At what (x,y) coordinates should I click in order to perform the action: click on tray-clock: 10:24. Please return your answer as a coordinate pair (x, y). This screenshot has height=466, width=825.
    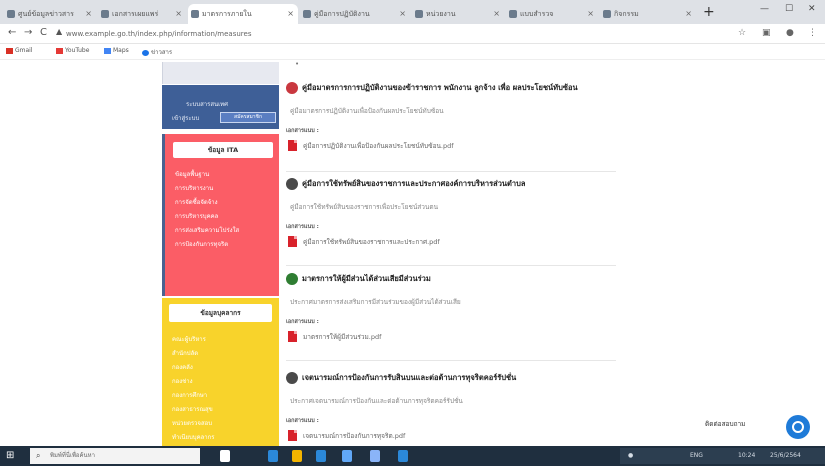
    Looking at the image, I should click on (746, 455).